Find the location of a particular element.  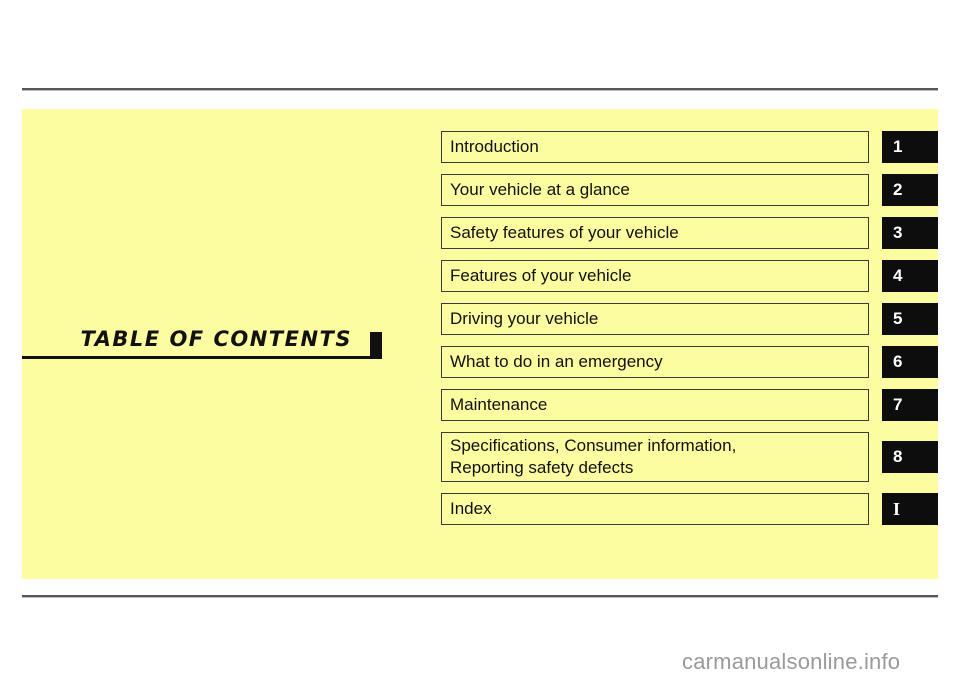

toc-section-tab-5: 5 is located at coordinates (910, 319).